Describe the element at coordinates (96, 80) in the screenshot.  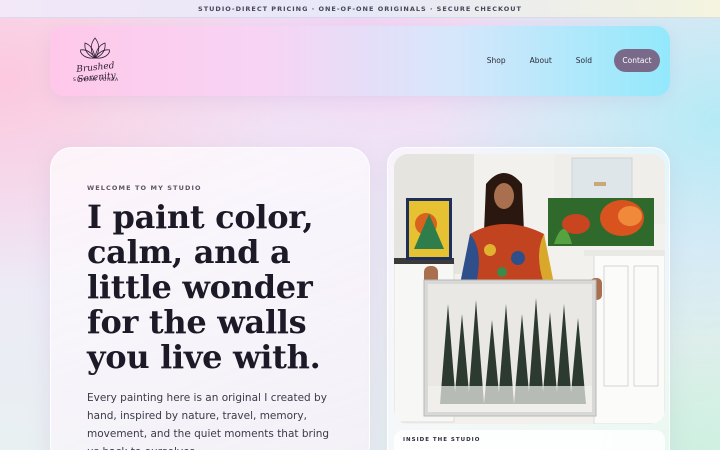
I see `brand-name: SHIVANI VOHRA` at that location.